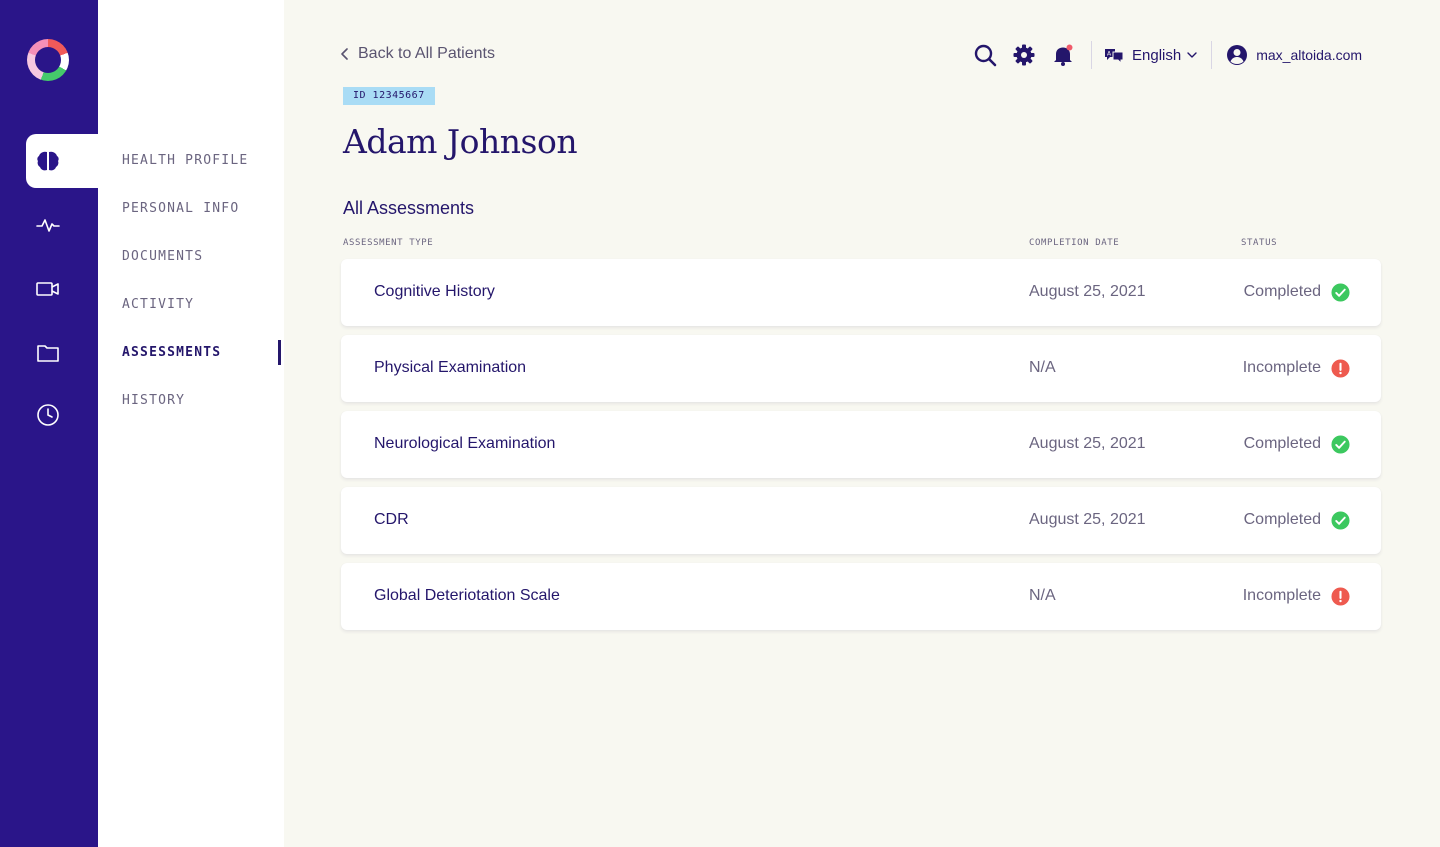 The width and height of the screenshot is (1440, 847). I want to click on rail-item-activity, so click(62, 225).